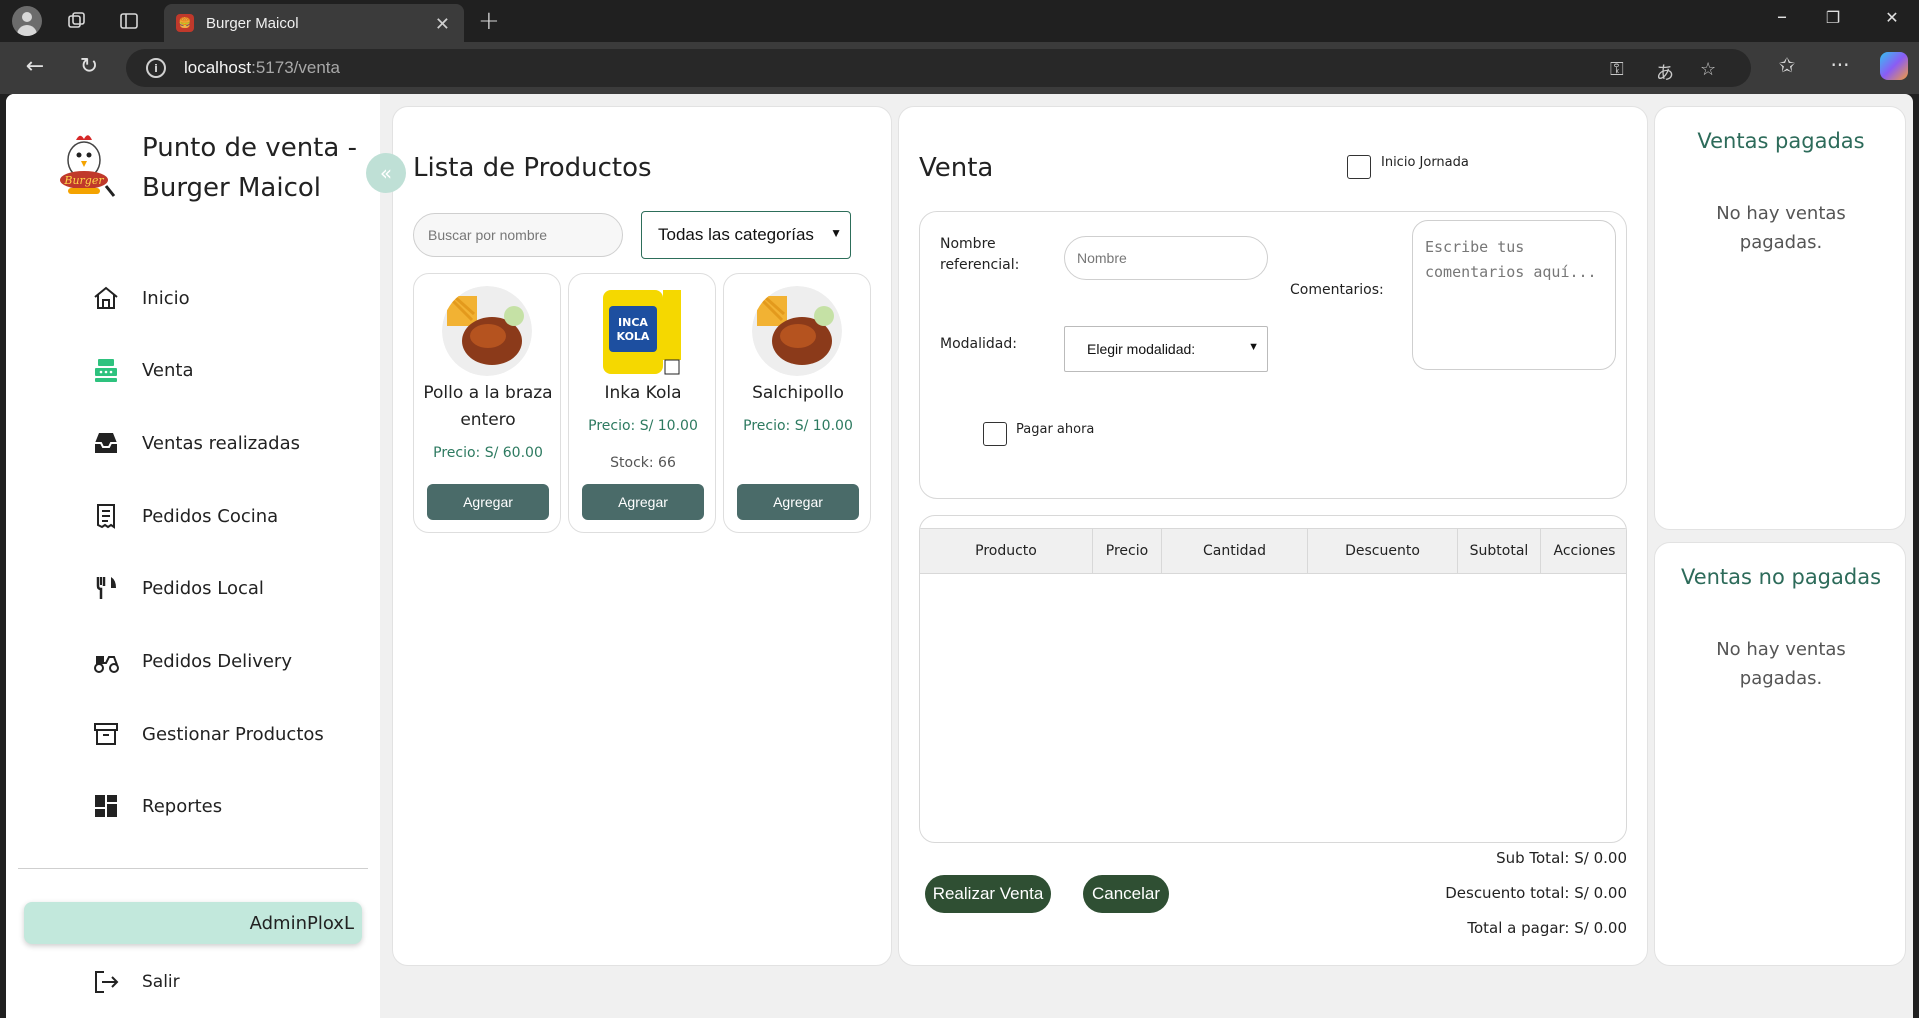 The height and width of the screenshot is (1018, 1919). I want to click on sidebar-item-gestionar-productos: Gestionar Productos, so click(207, 734).